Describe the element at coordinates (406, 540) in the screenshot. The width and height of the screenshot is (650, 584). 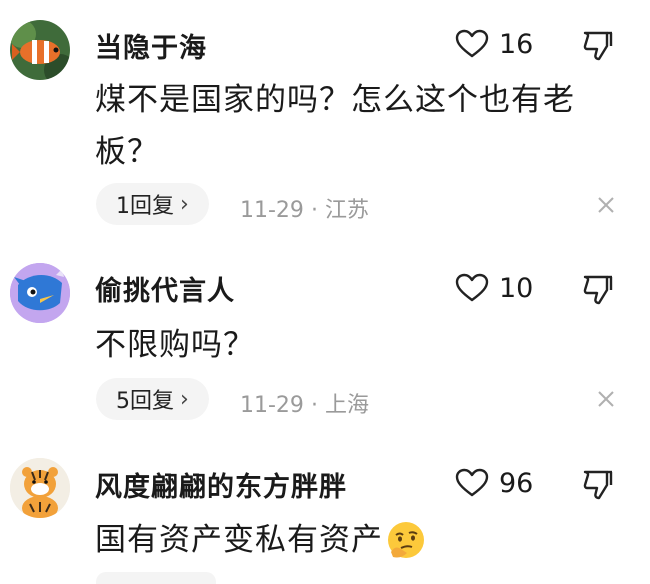
I see `thinking-face-emoji-icon` at that location.